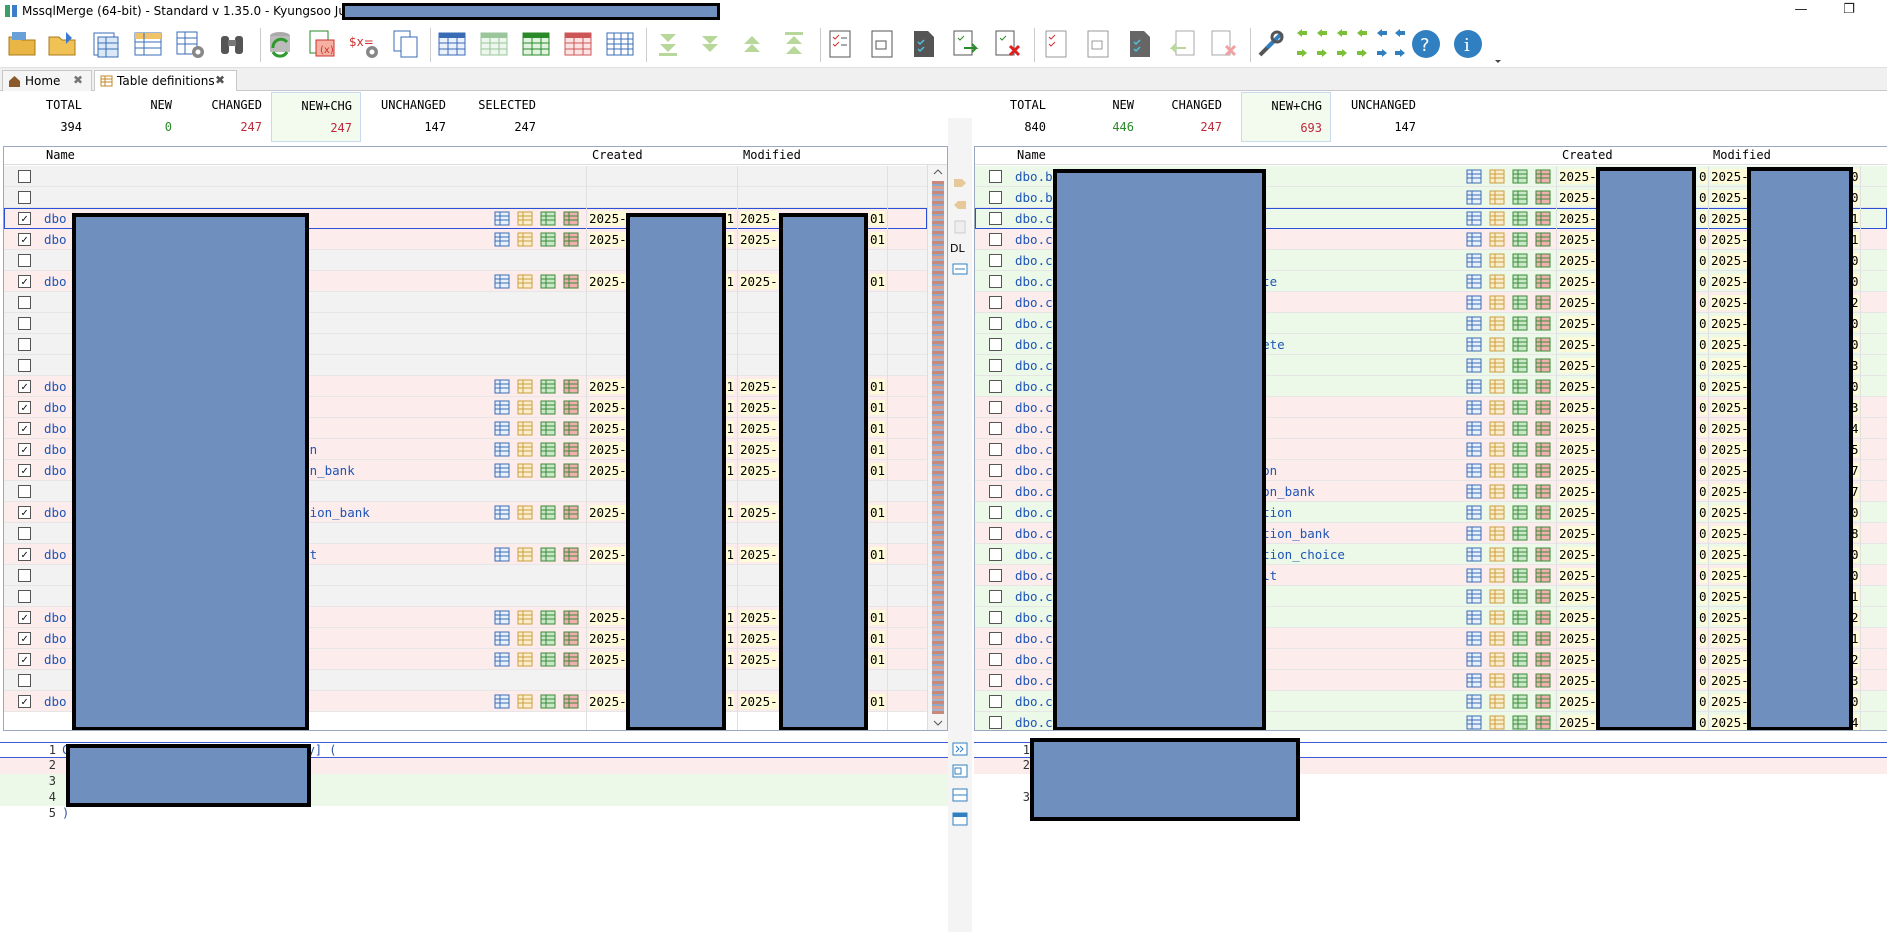 This screenshot has height=933, width=1887. What do you see at coordinates (1140, 44) in the screenshot?
I see `dark-document-alt-icon` at bounding box center [1140, 44].